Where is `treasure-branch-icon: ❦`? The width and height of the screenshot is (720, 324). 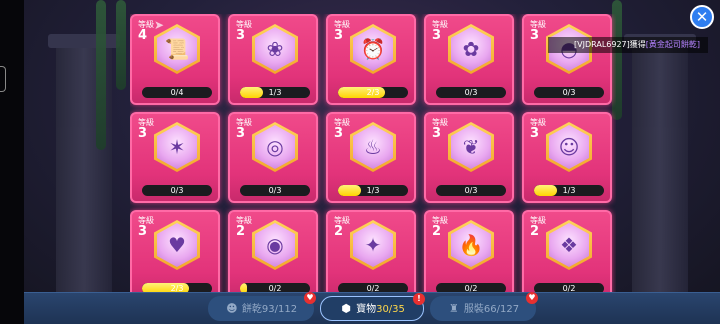
treasure-branch-icon: ❦ is located at coordinates (471, 147).